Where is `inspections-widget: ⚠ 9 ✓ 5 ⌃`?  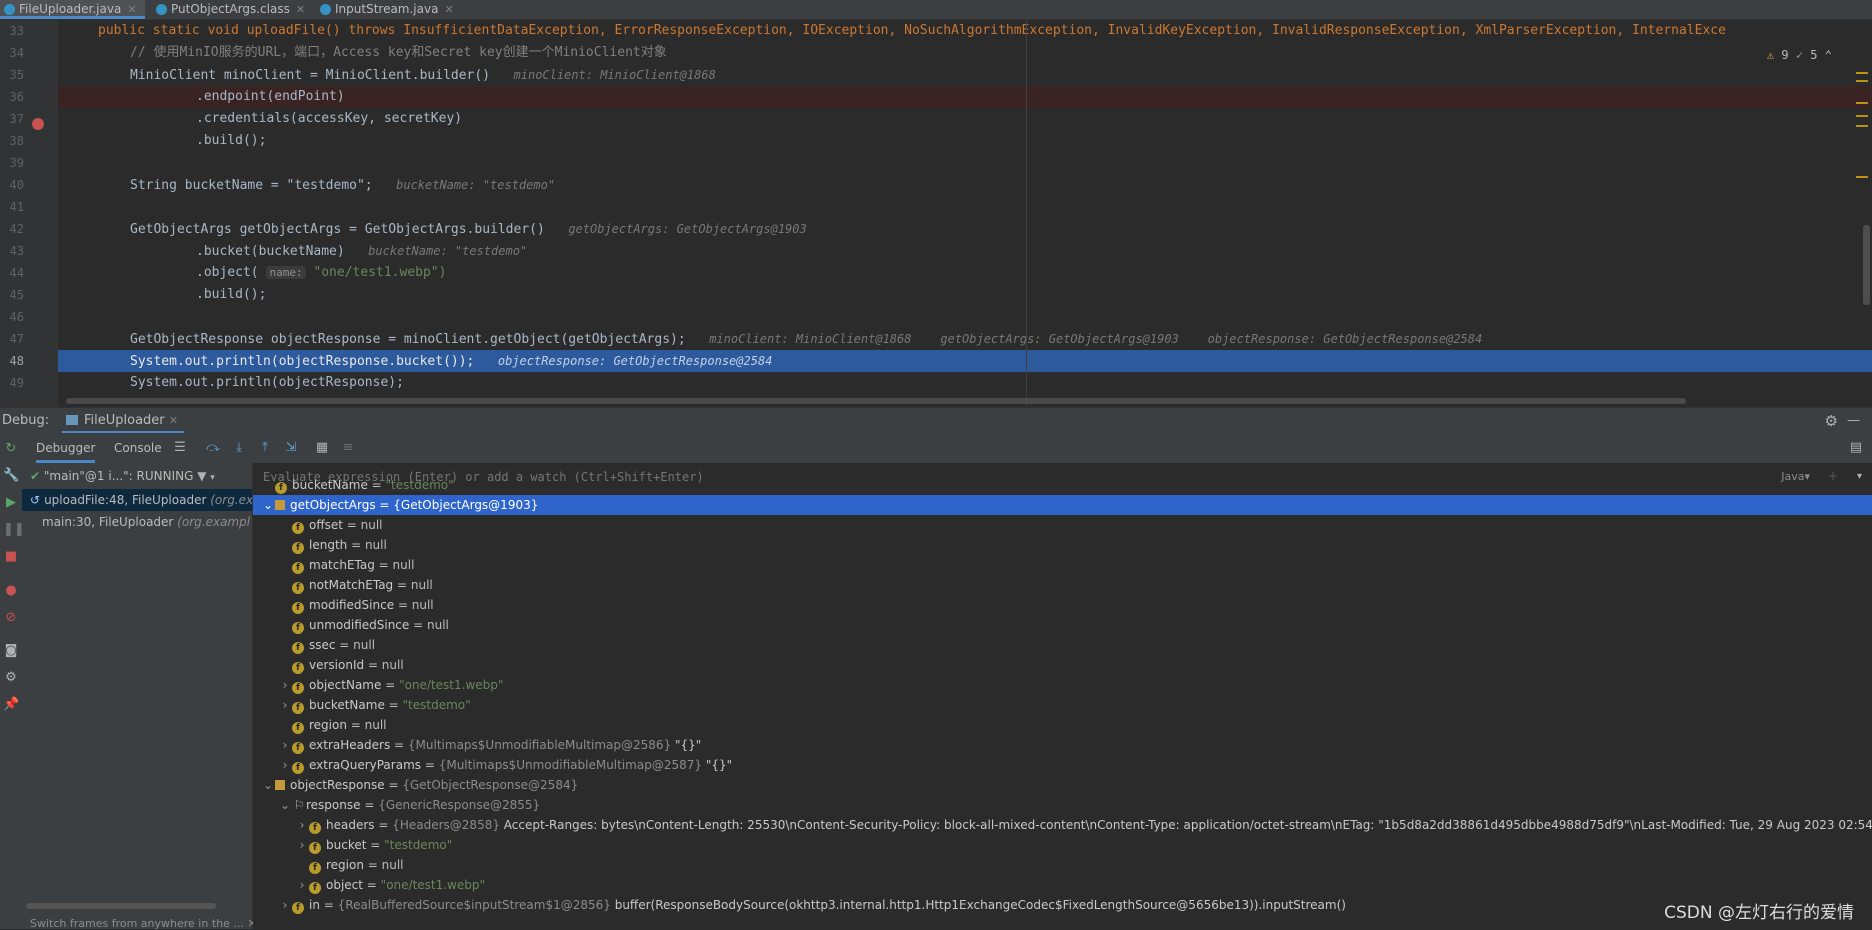
inspections-widget: ⚠ 9 ✓ 5 ⌃ is located at coordinates (1799, 55).